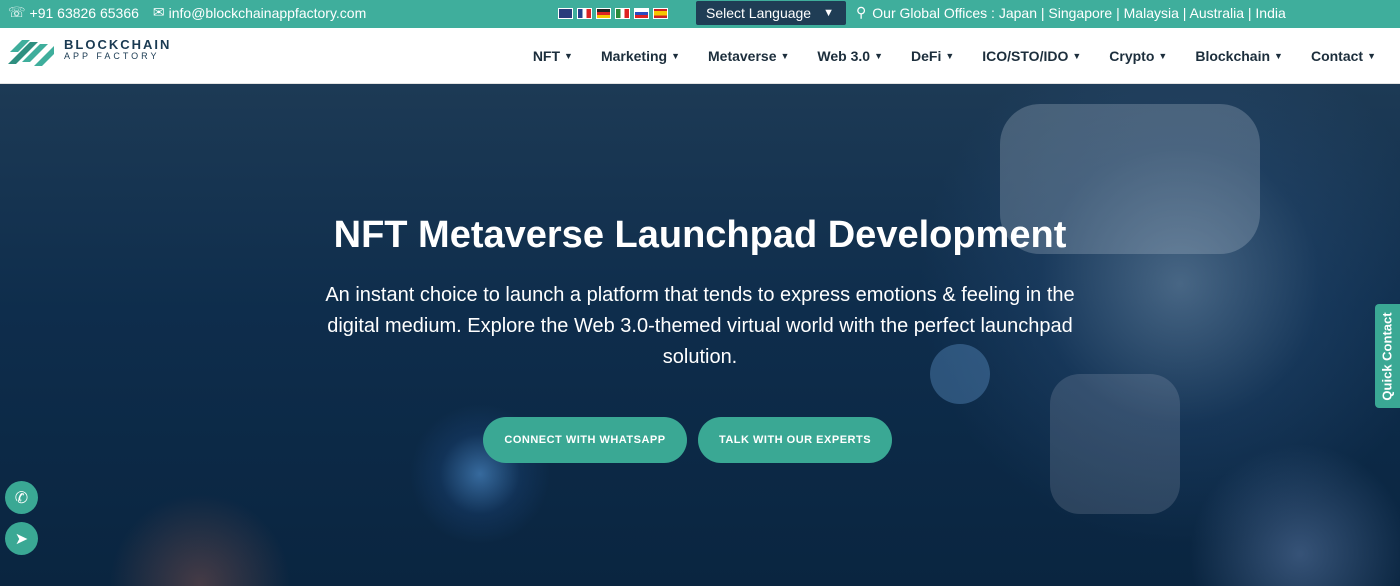  I want to click on talk-with-experts-button: TALK WITH OUR EXPERTS, so click(795, 440).